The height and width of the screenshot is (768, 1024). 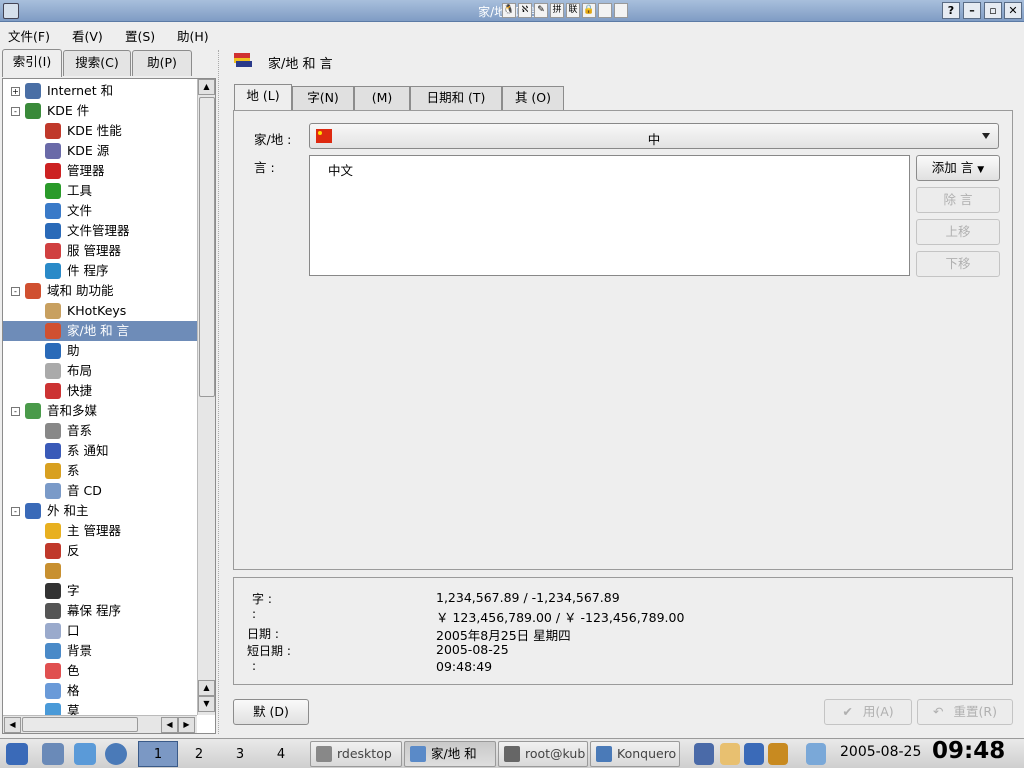 I want to click on tree-item: KHotKeys, so click(x=100, y=311).